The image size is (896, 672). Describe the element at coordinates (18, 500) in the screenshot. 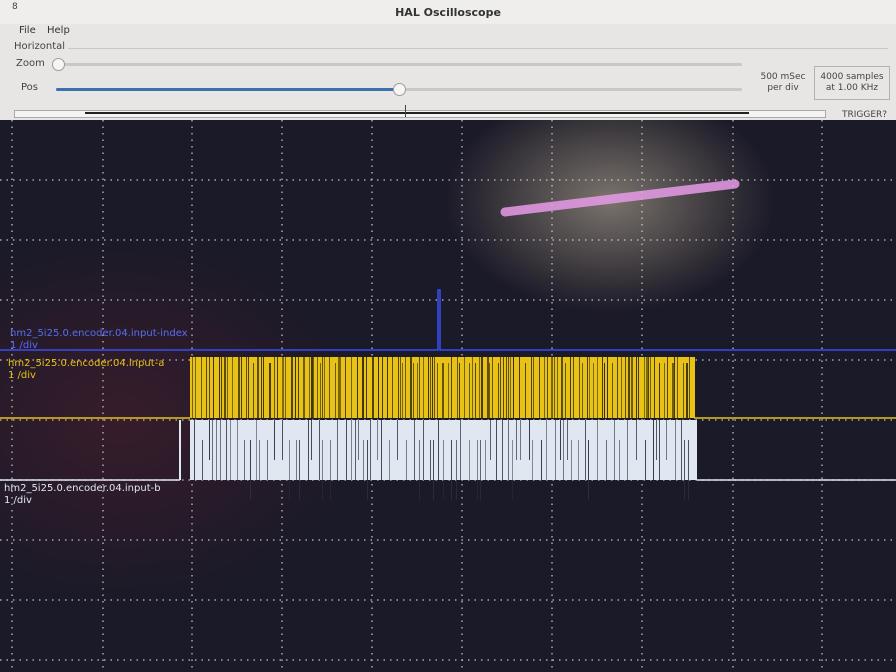

I see `trace-b-scale: 1 /div` at that location.